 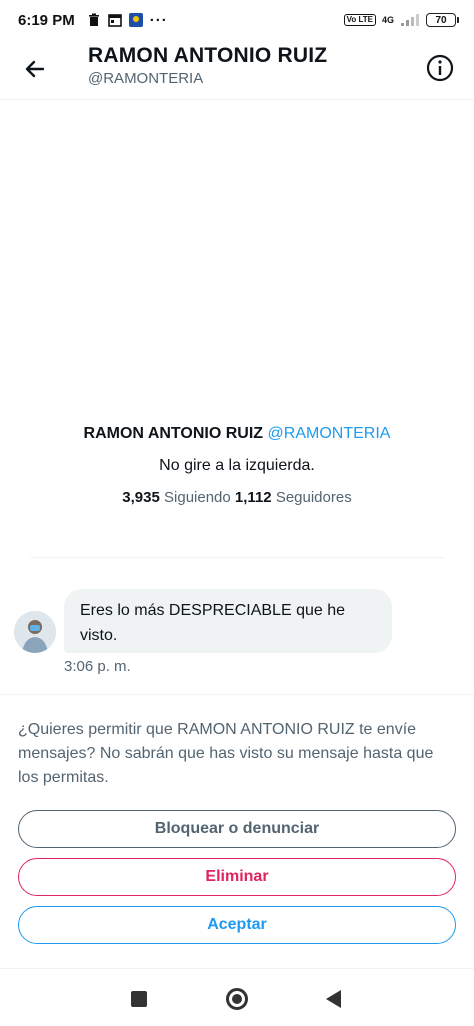 I want to click on calendar-icon, so click(x=114, y=20).